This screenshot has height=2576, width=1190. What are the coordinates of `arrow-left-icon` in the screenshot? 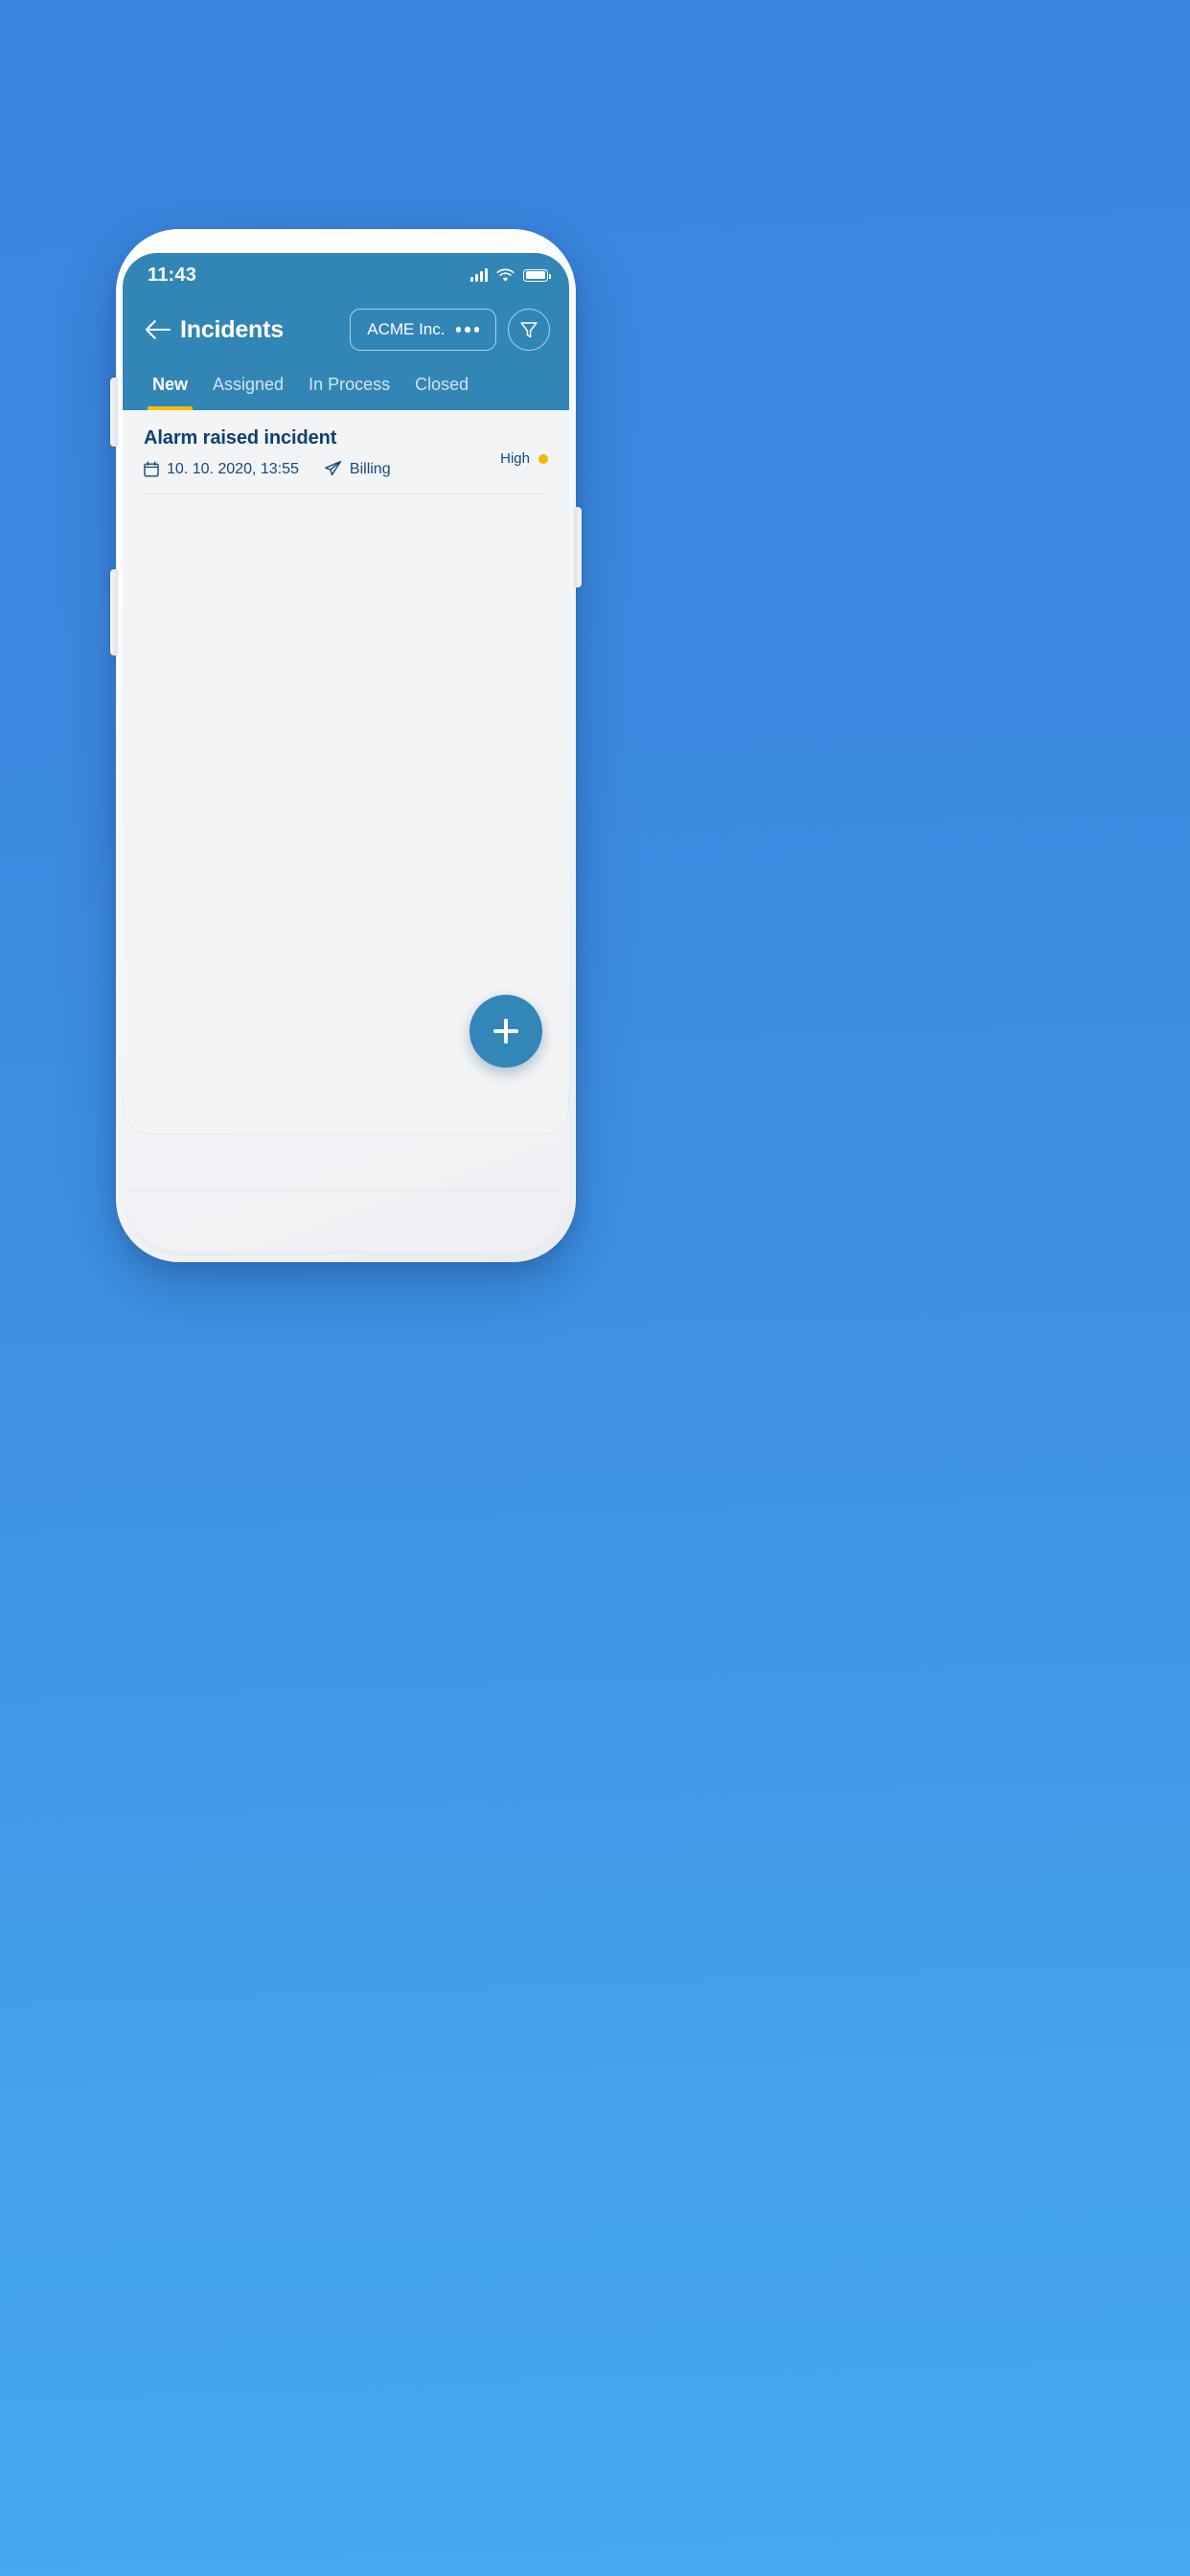 It's located at (159, 329).